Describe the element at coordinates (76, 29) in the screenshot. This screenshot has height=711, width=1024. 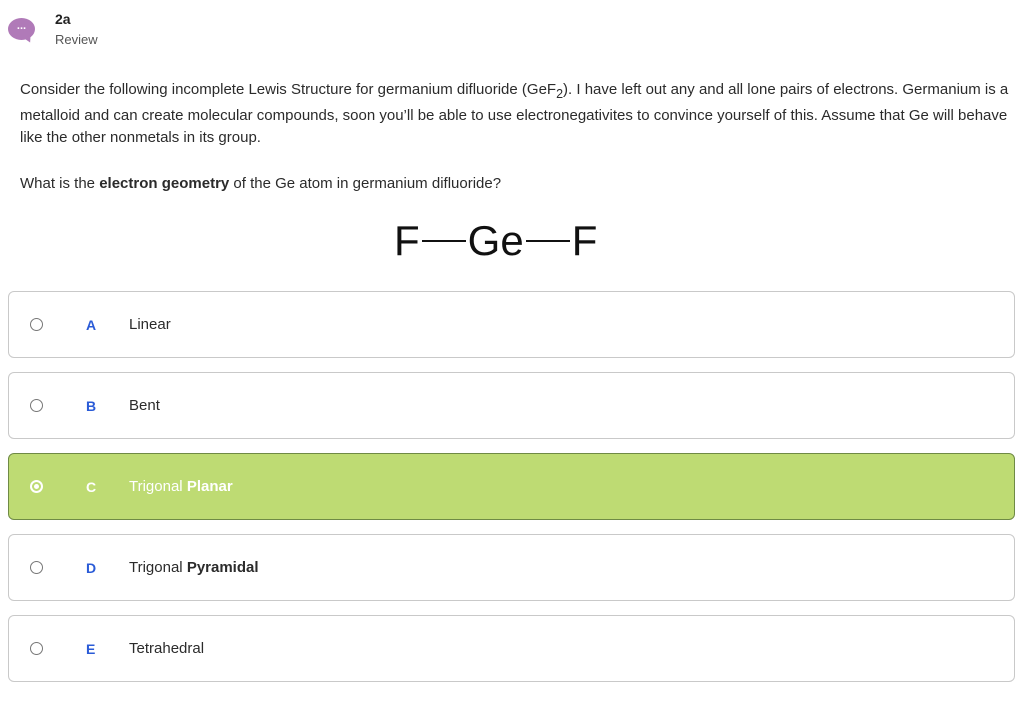
I see `title-block: 2a Review` at that location.